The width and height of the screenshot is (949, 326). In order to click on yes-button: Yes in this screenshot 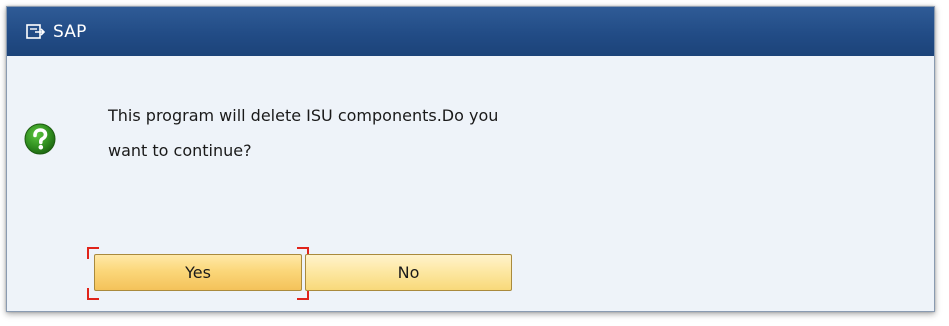, I will do `click(198, 272)`.